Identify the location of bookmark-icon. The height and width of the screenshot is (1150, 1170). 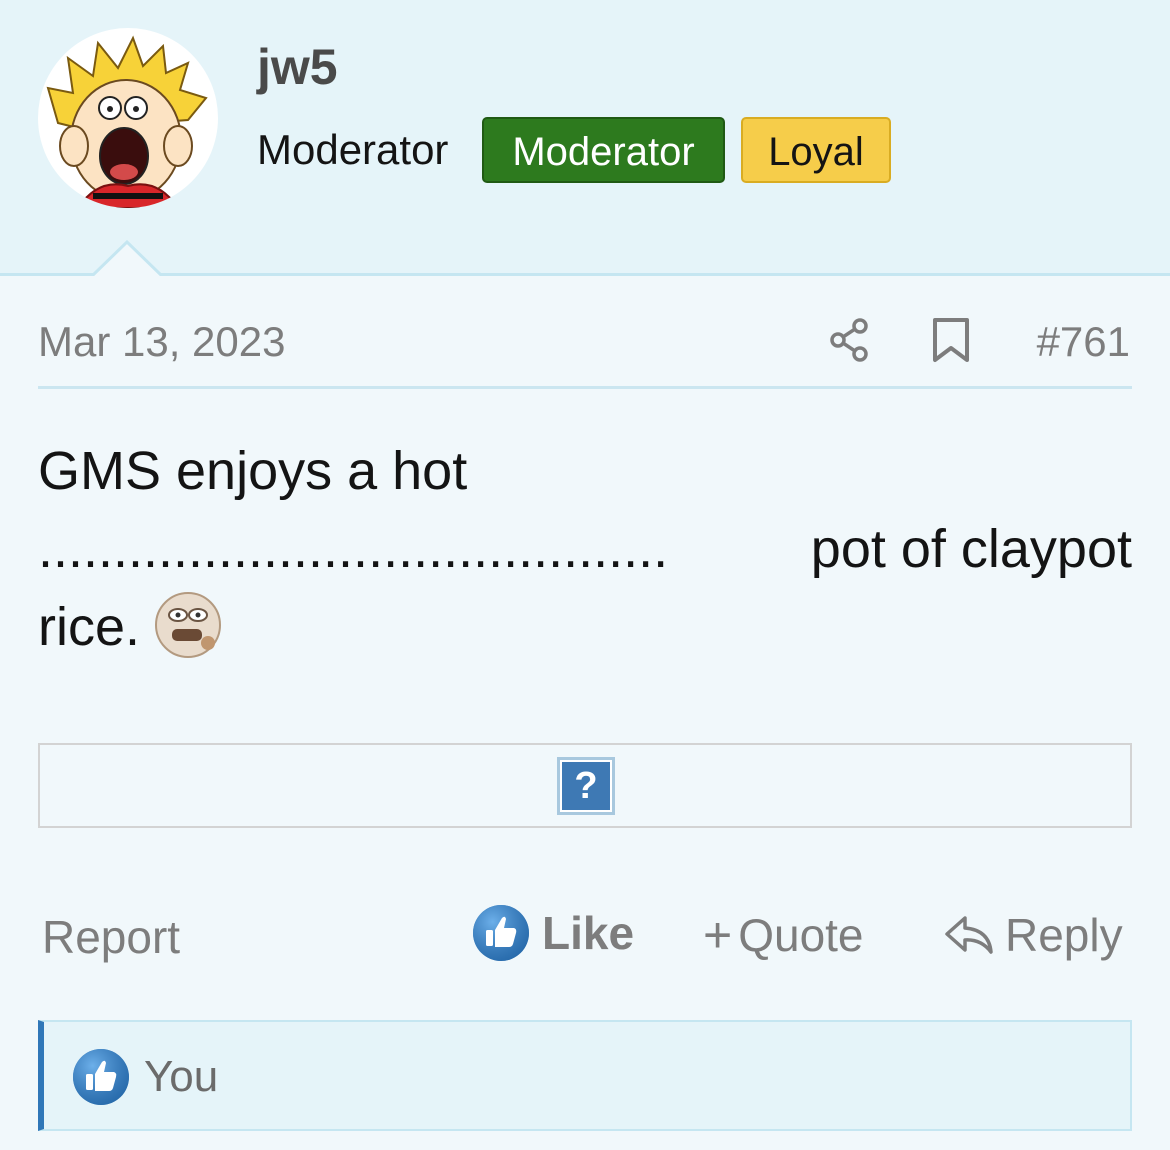
(951, 340).